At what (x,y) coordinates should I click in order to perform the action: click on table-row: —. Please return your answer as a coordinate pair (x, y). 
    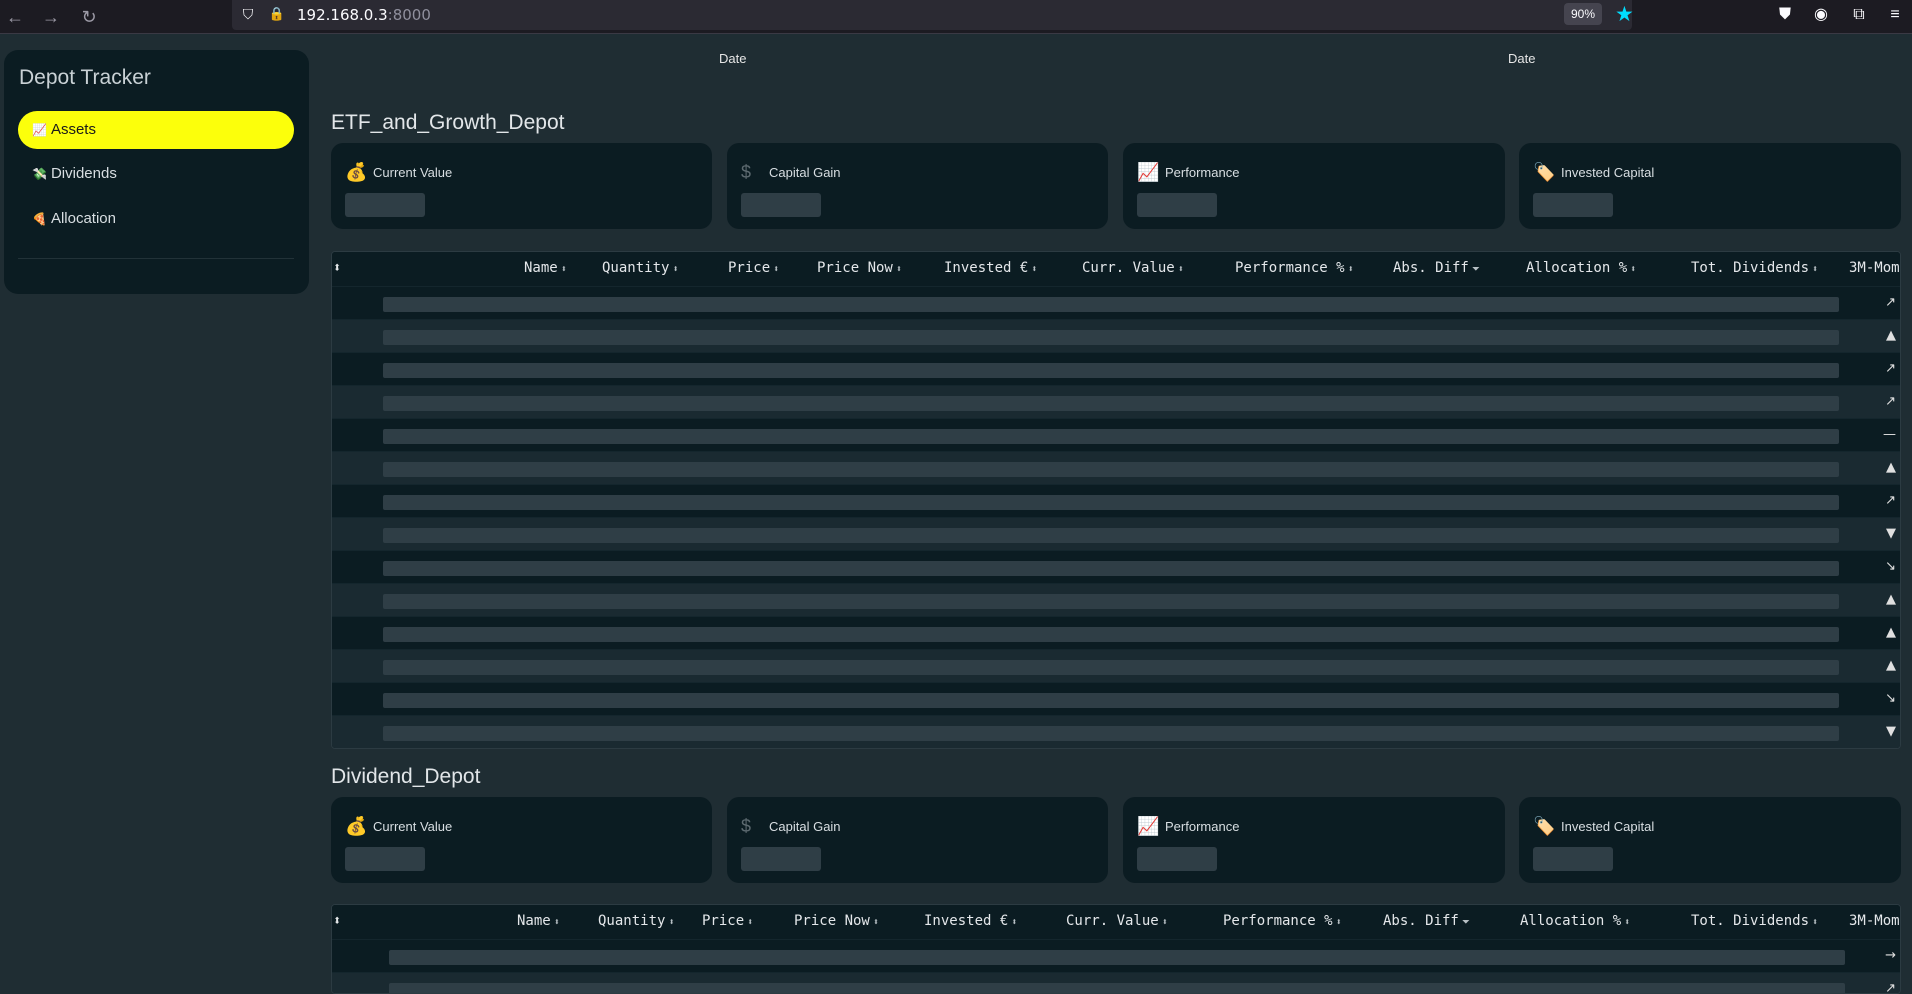
    Looking at the image, I should click on (1116, 434).